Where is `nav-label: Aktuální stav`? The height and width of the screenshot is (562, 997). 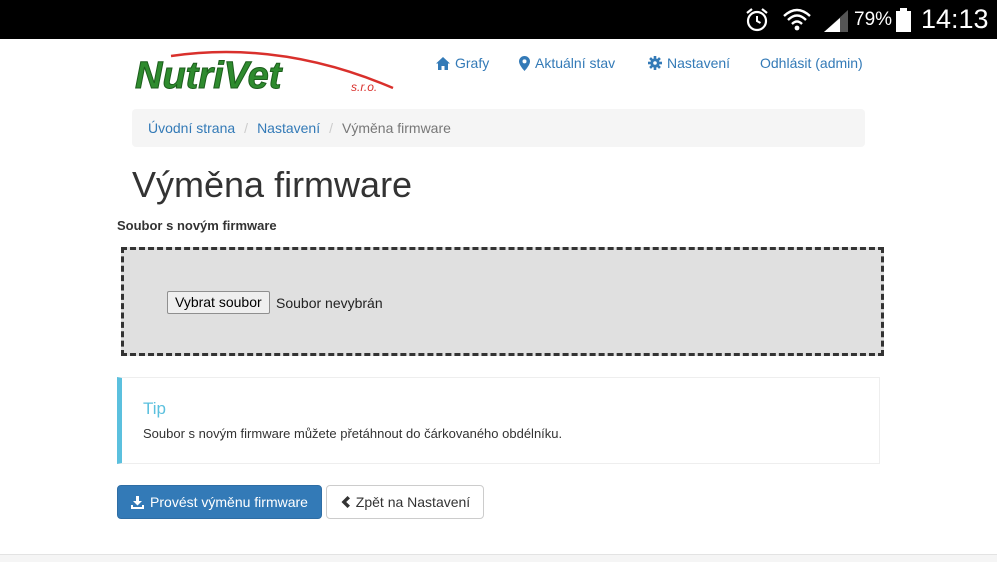
nav-label: Aktuální stav is located at coordinates (575, 63).